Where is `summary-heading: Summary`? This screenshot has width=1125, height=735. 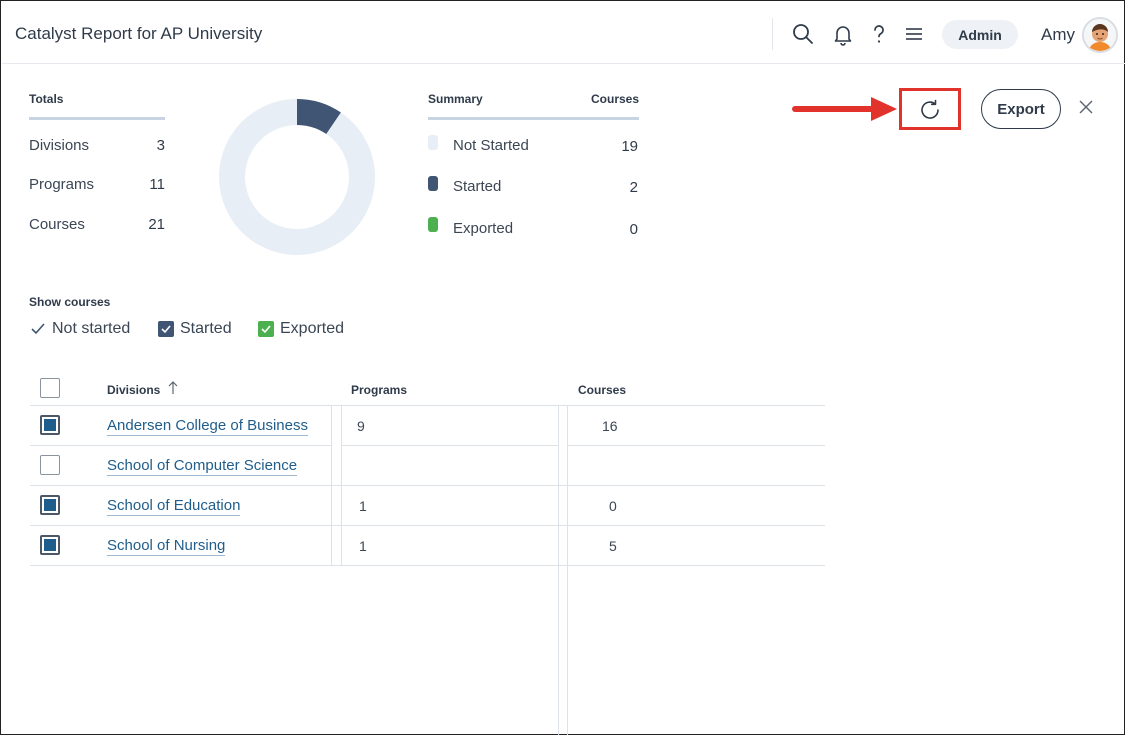
summary-heading: Summary is located at coordinates (455, 99).